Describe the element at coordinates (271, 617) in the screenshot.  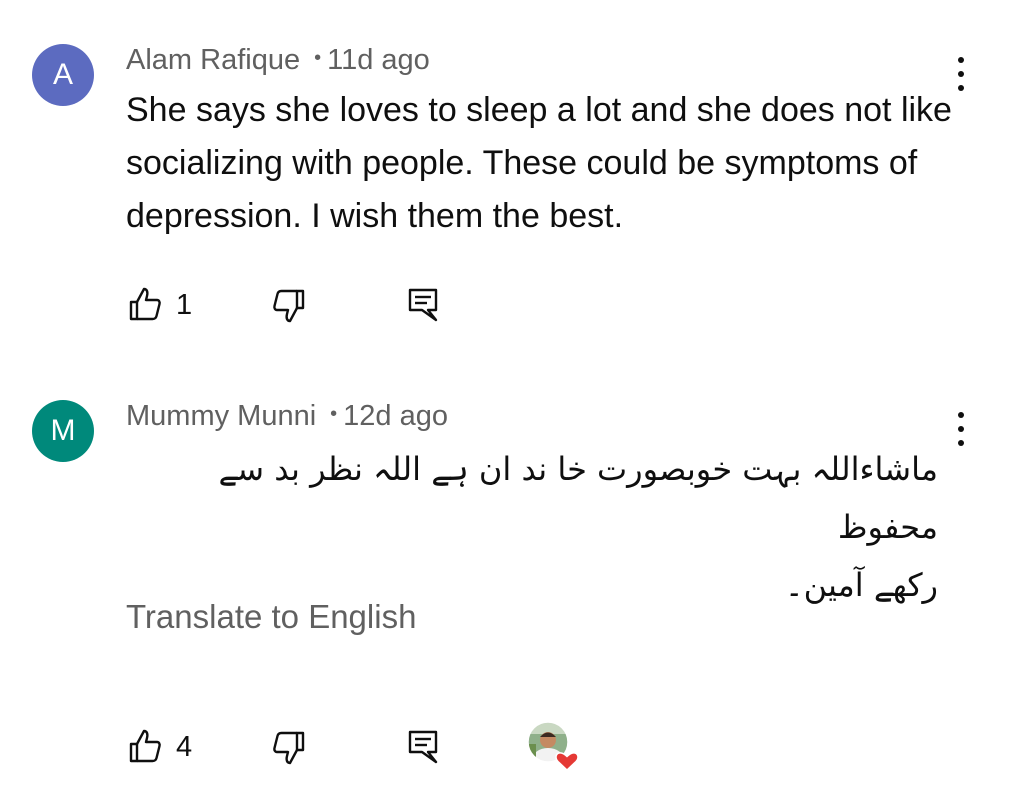
I see `translate-link: Translate to English` at that location.